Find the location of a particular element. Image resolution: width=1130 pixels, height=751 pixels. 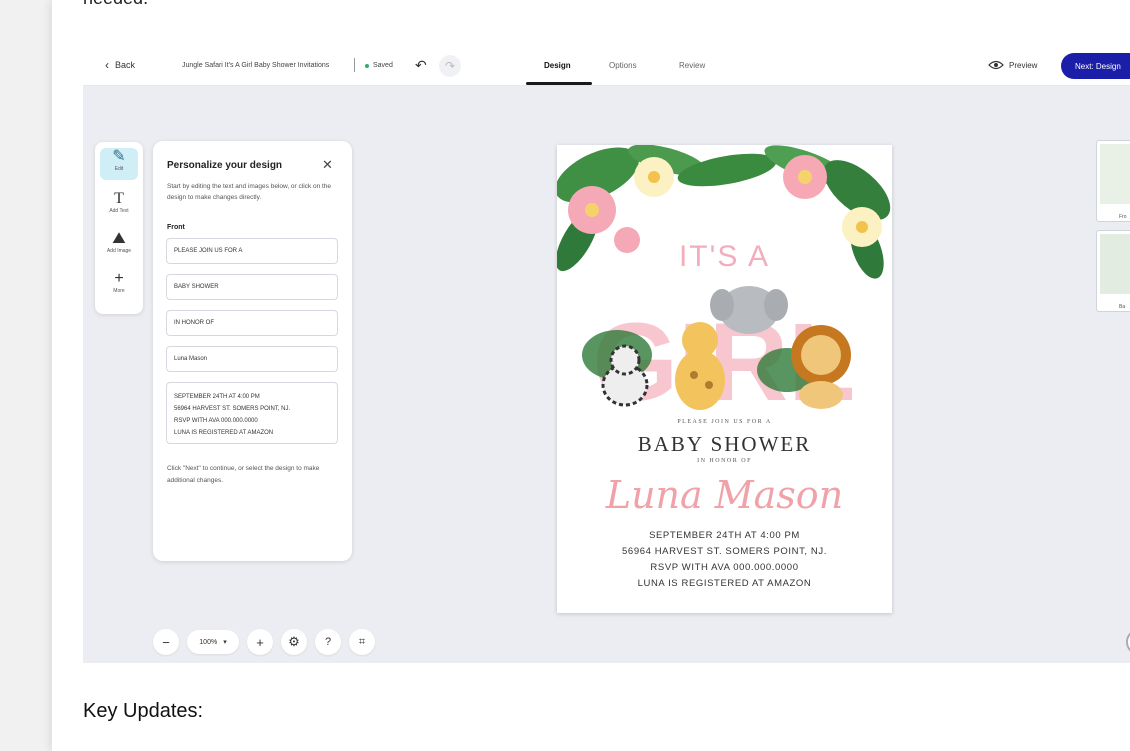

crop-button: ⌗ is located at coordinates (362, 642).